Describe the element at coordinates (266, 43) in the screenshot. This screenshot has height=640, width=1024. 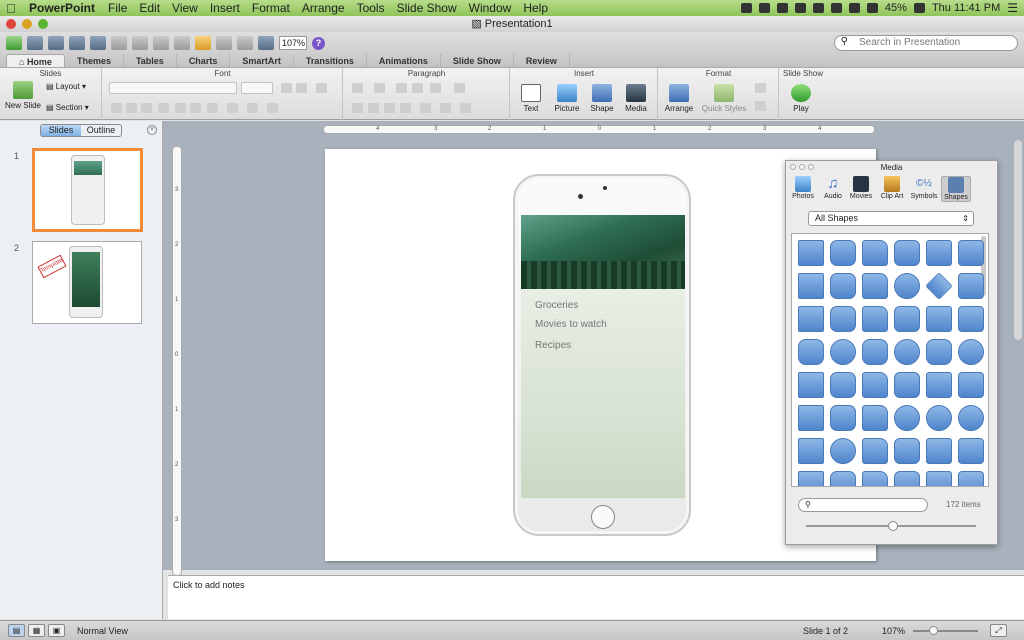
I see `gallery-icon` at that location.